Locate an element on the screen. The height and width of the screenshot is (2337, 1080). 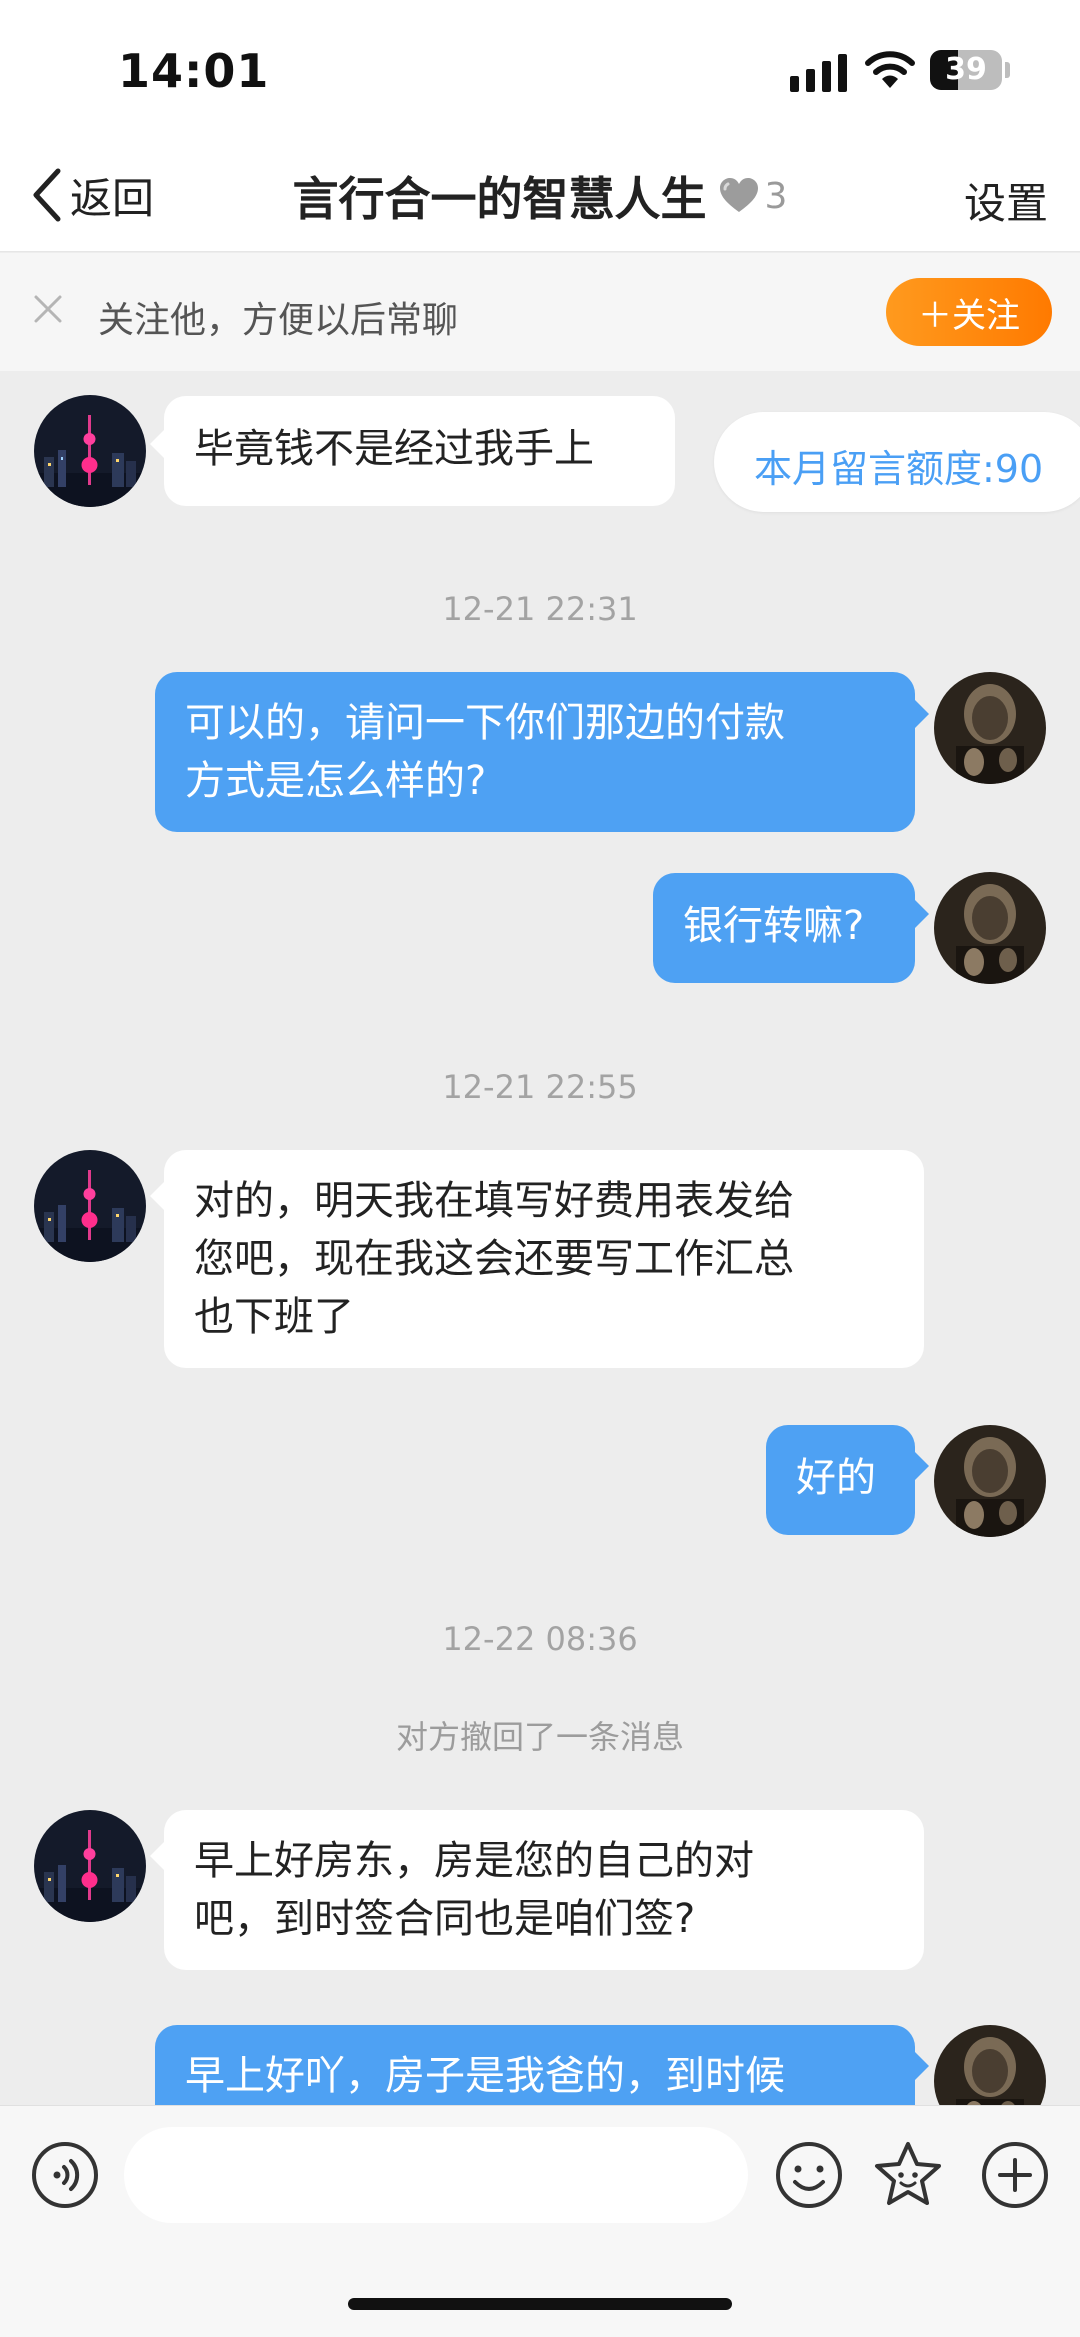
emoji-button is located at coordinates (809, 2175).